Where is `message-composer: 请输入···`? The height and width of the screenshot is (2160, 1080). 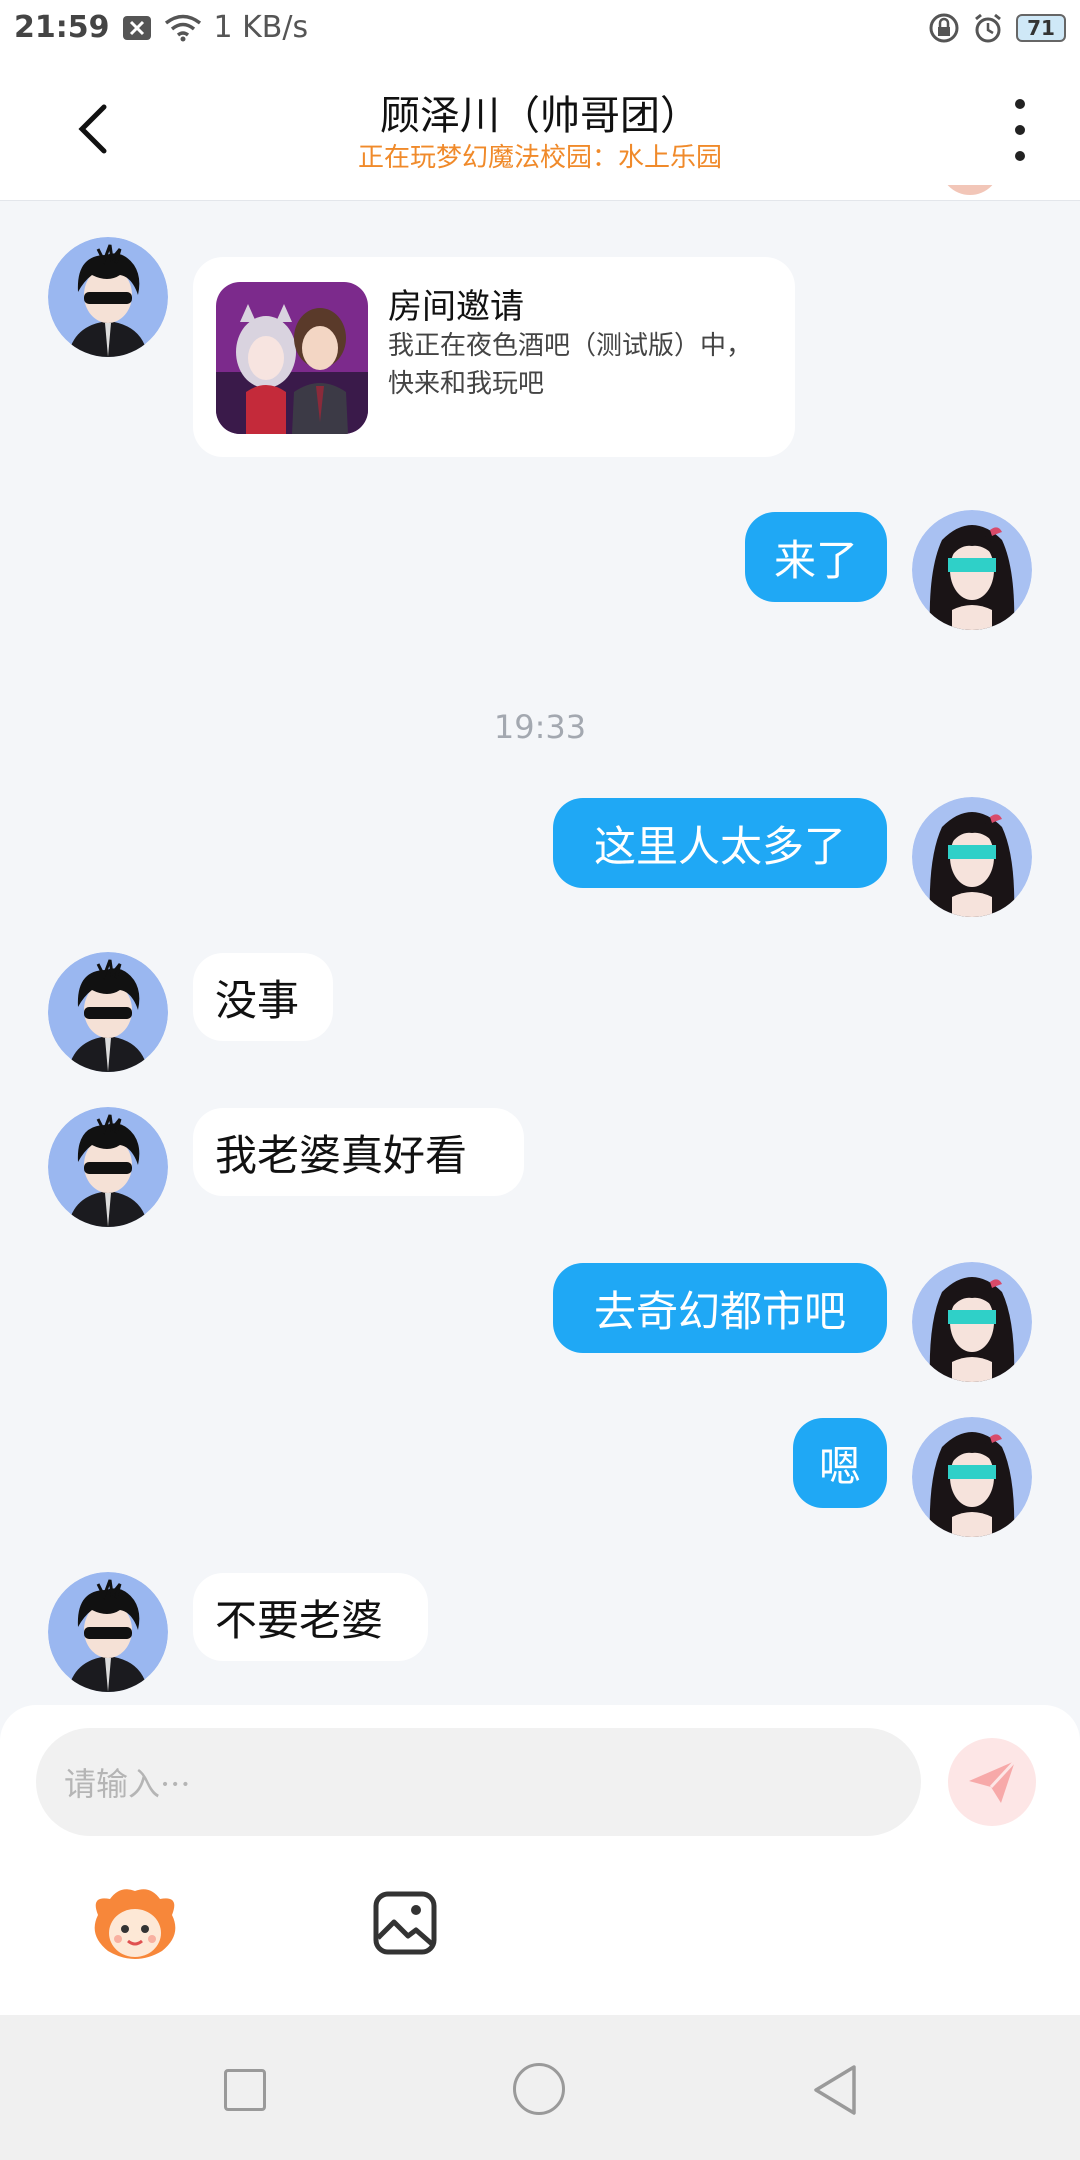
message-composer: 请输入··· is located at coordinates (540, 1860).